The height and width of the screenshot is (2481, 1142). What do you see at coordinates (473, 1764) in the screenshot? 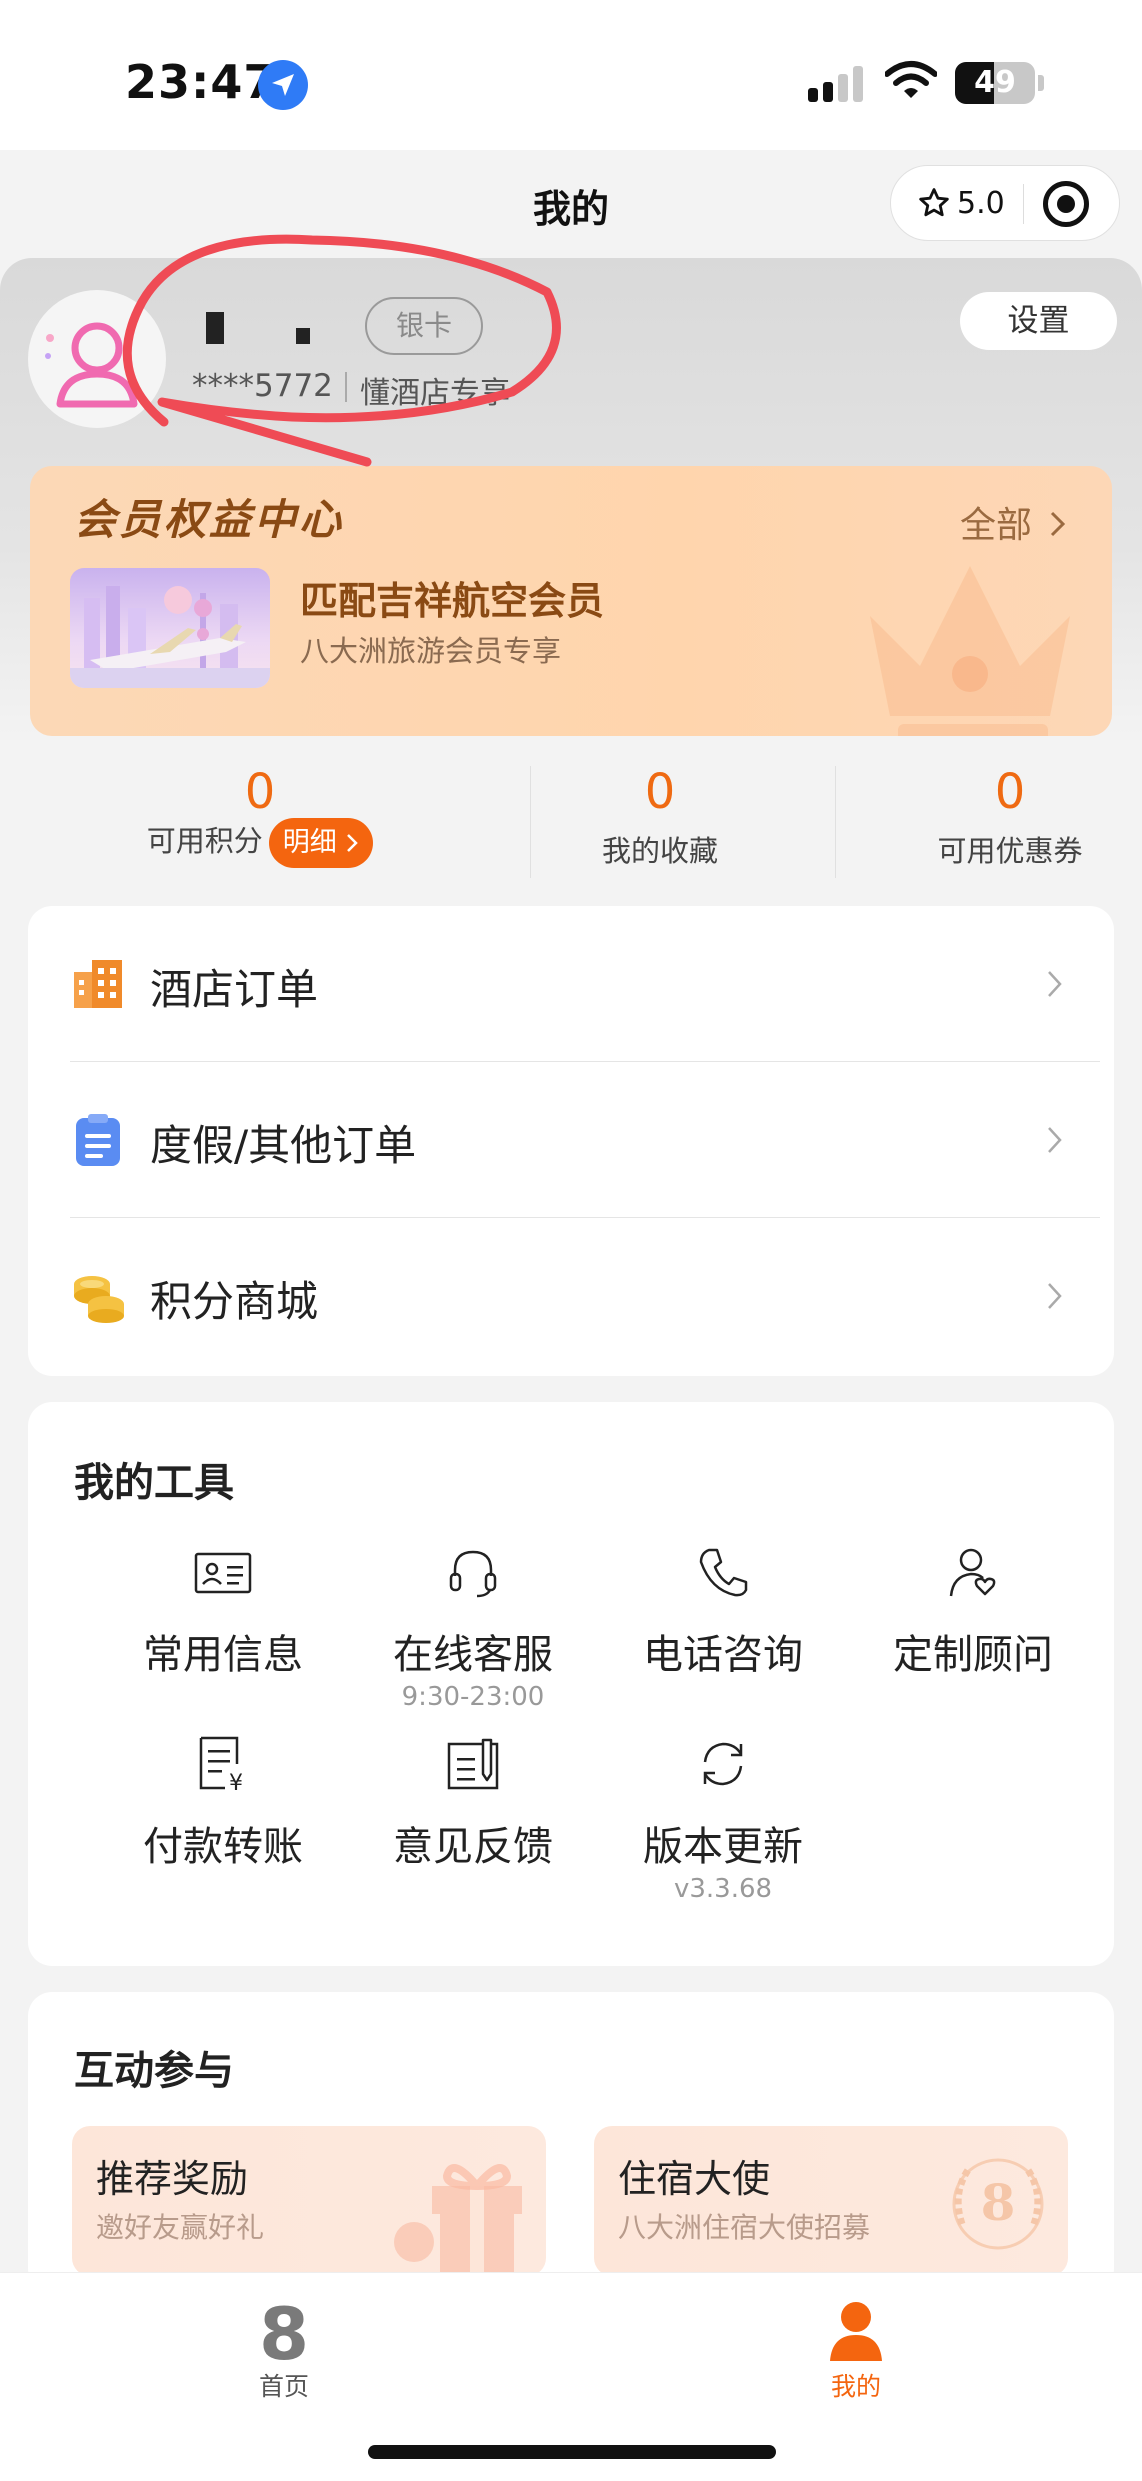
I see `feedback-icon` at bounding box center [473, 1764].